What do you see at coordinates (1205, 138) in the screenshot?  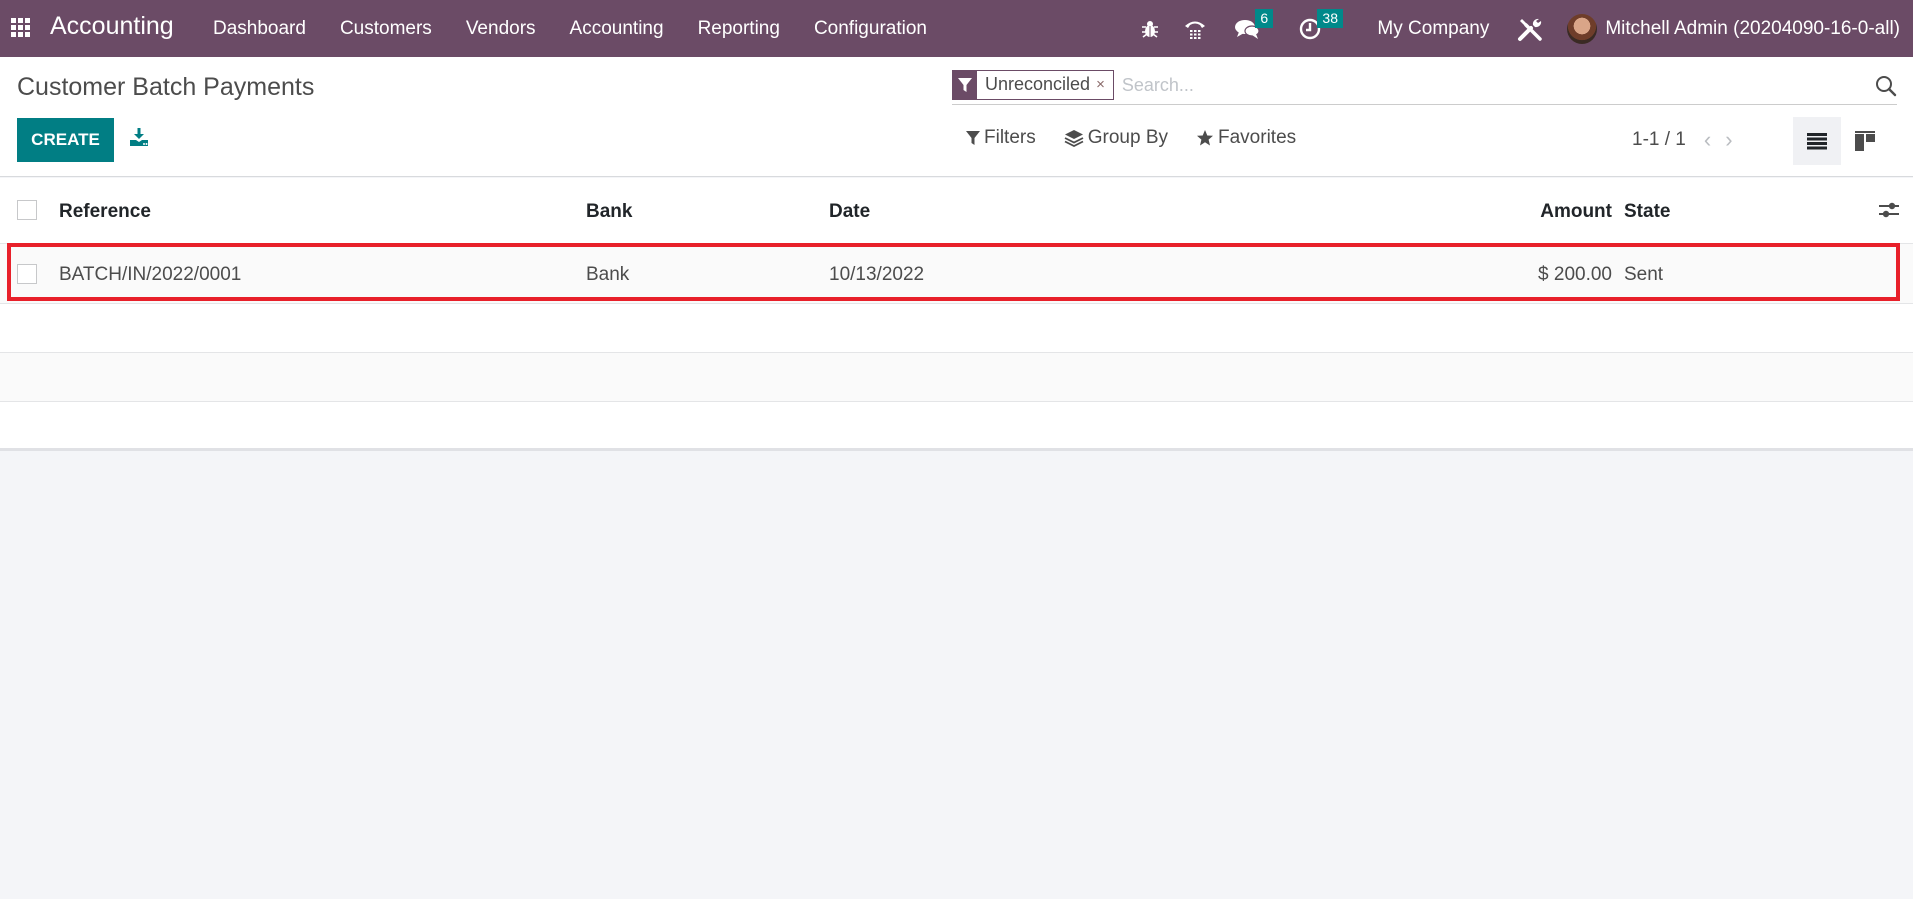 I see `star-icon` at bounding box center [1205, 138].